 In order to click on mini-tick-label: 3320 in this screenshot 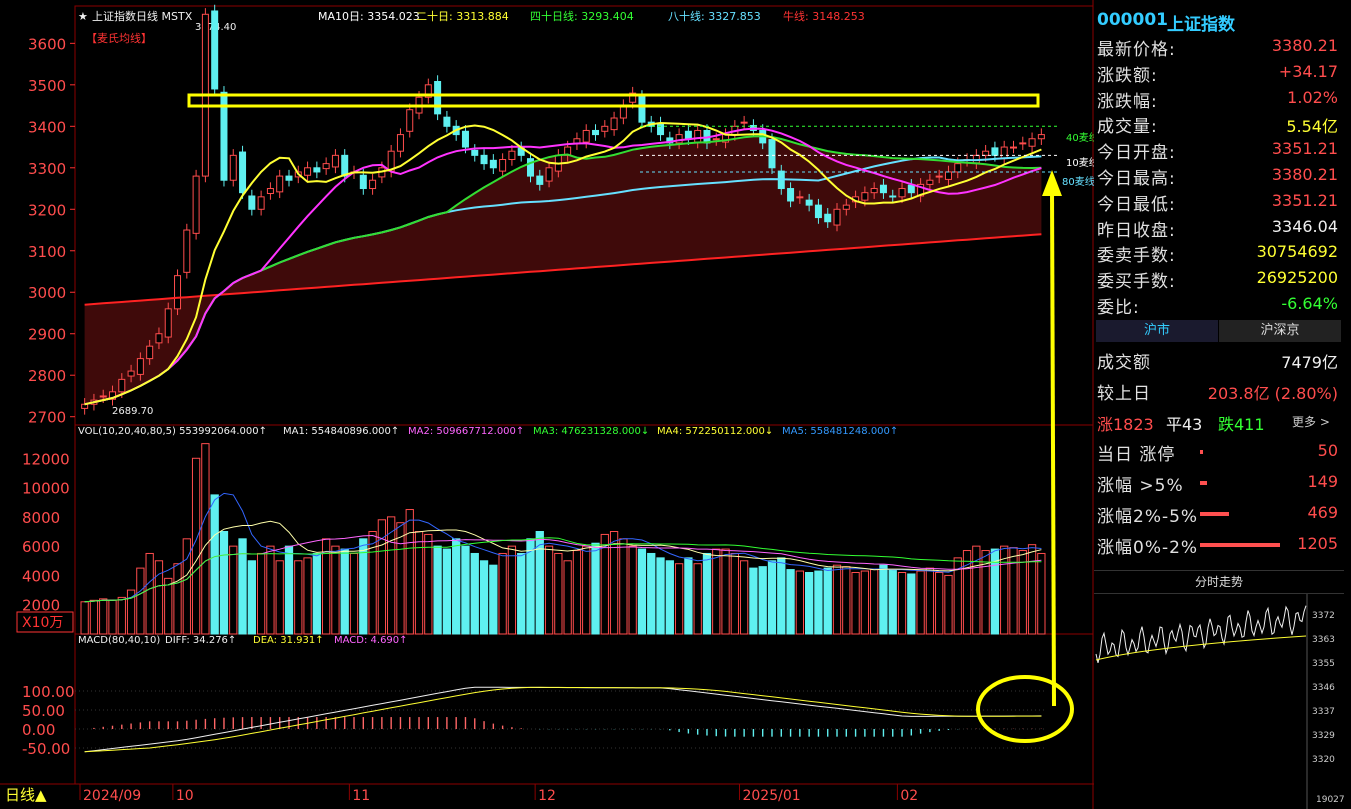, I will do `click(1323, 760)`.